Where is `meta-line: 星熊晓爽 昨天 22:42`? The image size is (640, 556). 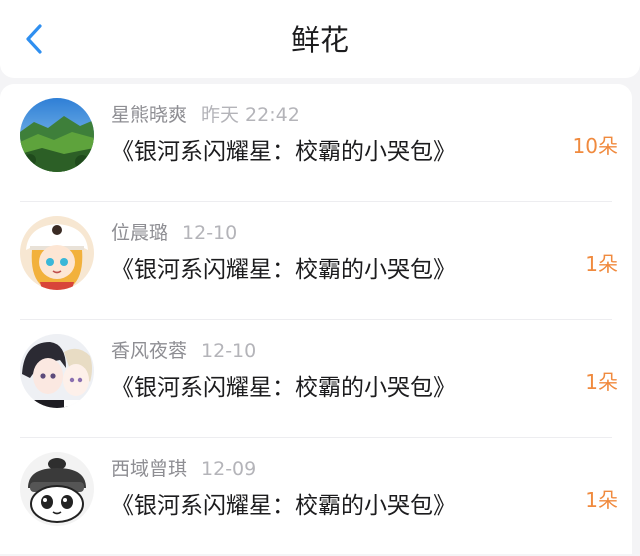 meta-line: 星熊晓爽 昨天 22:42 is located at coordinates (205, 115).